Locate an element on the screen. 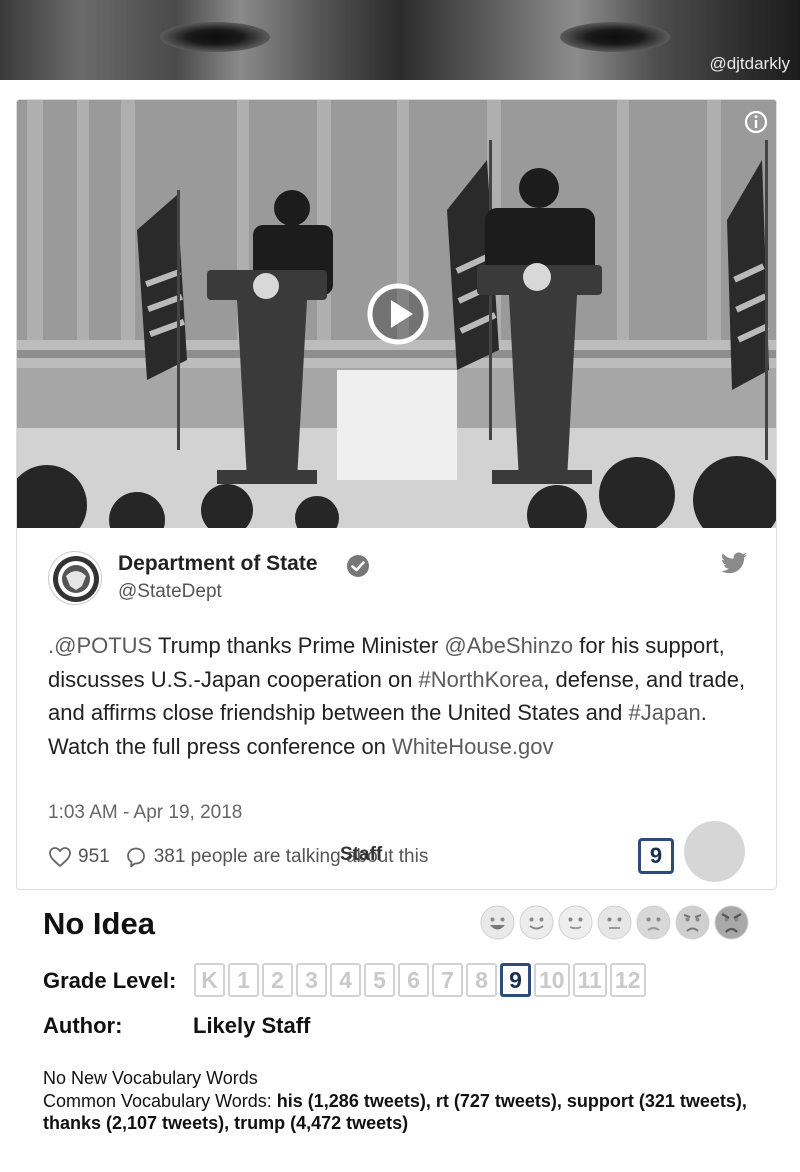 This screenshot has width=800, height=1172. neutral-face-icon is located at coordinates (614, 922).